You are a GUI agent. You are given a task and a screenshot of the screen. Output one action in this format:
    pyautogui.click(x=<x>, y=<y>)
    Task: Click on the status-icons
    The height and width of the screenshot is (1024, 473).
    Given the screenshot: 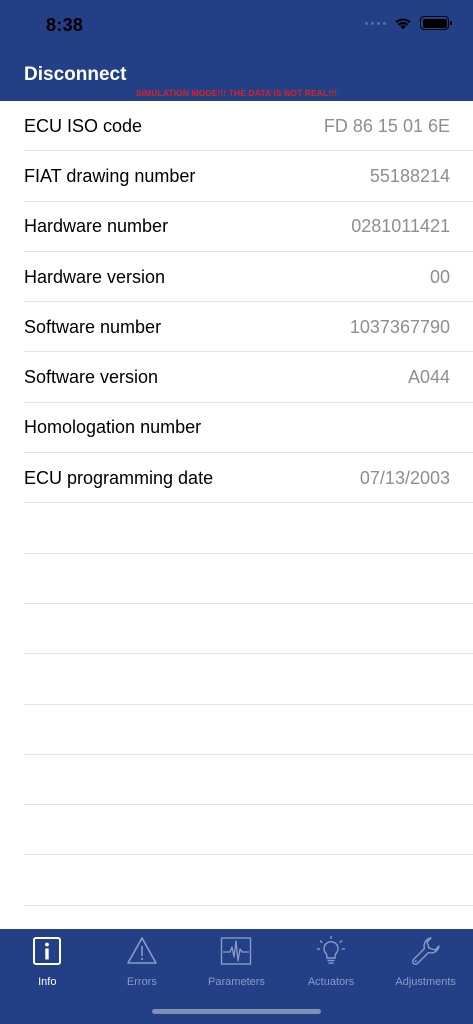 What is the action you would take?
    pyautogui.click(x=408, y=23)
    